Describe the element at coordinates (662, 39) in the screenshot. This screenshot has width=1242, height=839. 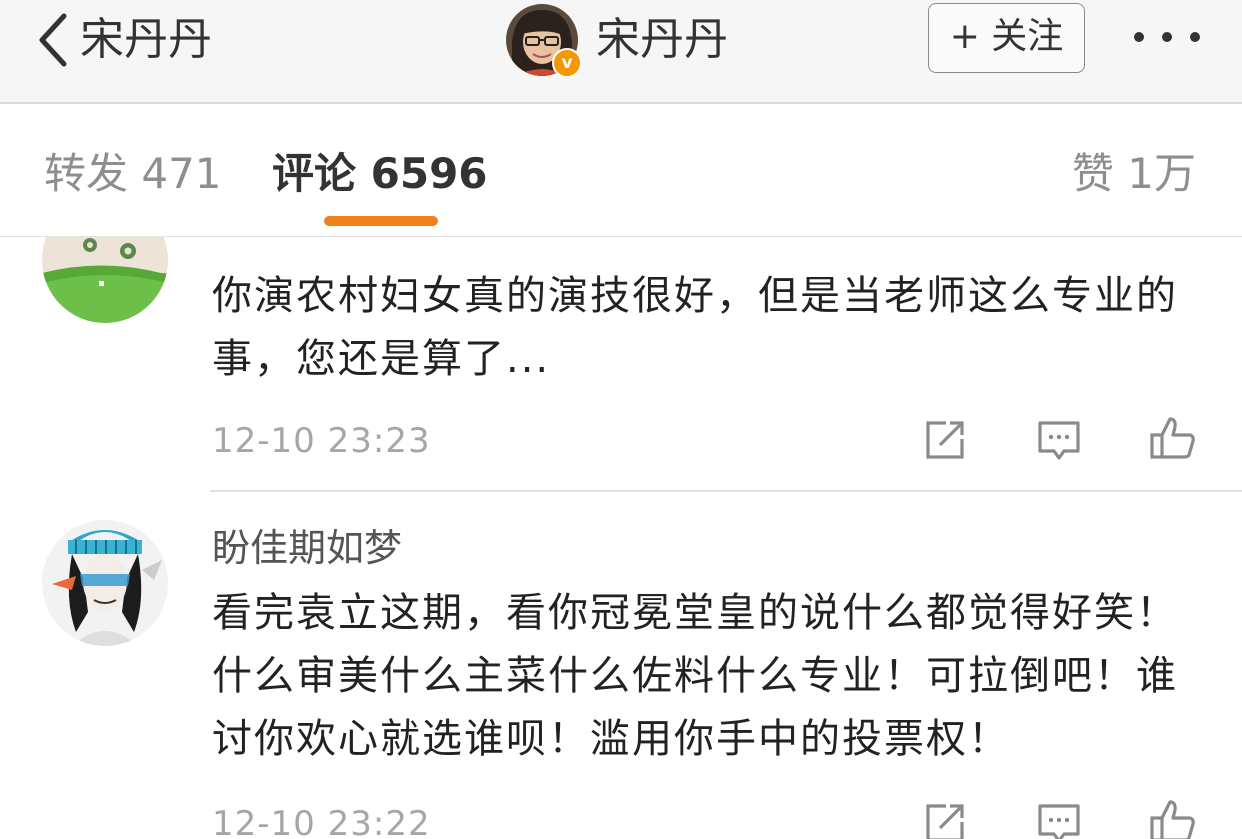
I see `profile-name: 宋丹丹` at that location.